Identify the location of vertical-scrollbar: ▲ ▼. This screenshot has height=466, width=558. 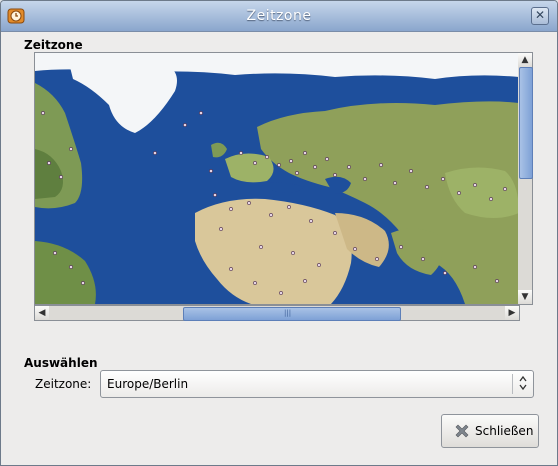
(525, 178).